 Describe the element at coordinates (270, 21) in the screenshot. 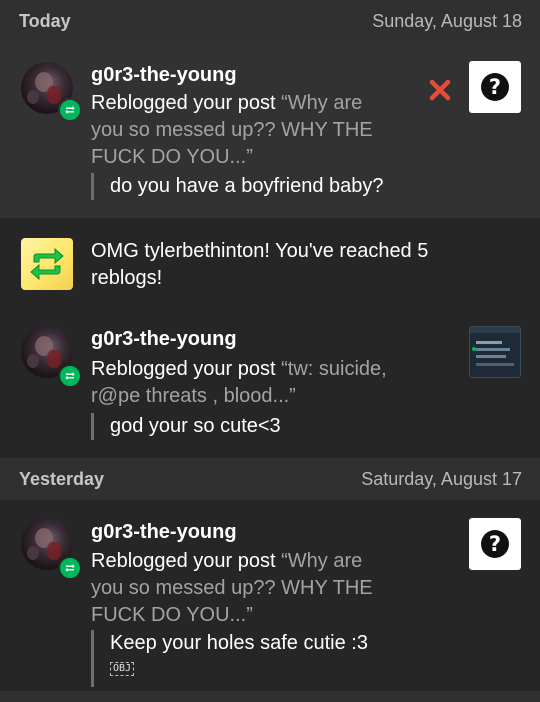

I see `section-header-today: Today Sunday, August 18` at that location.